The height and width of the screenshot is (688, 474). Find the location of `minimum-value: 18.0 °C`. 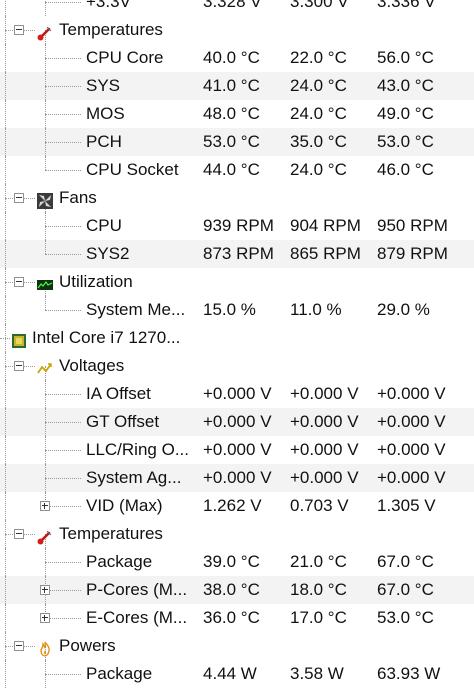

minimum-value: 18.0 °C is located at coordinates (318, 589).